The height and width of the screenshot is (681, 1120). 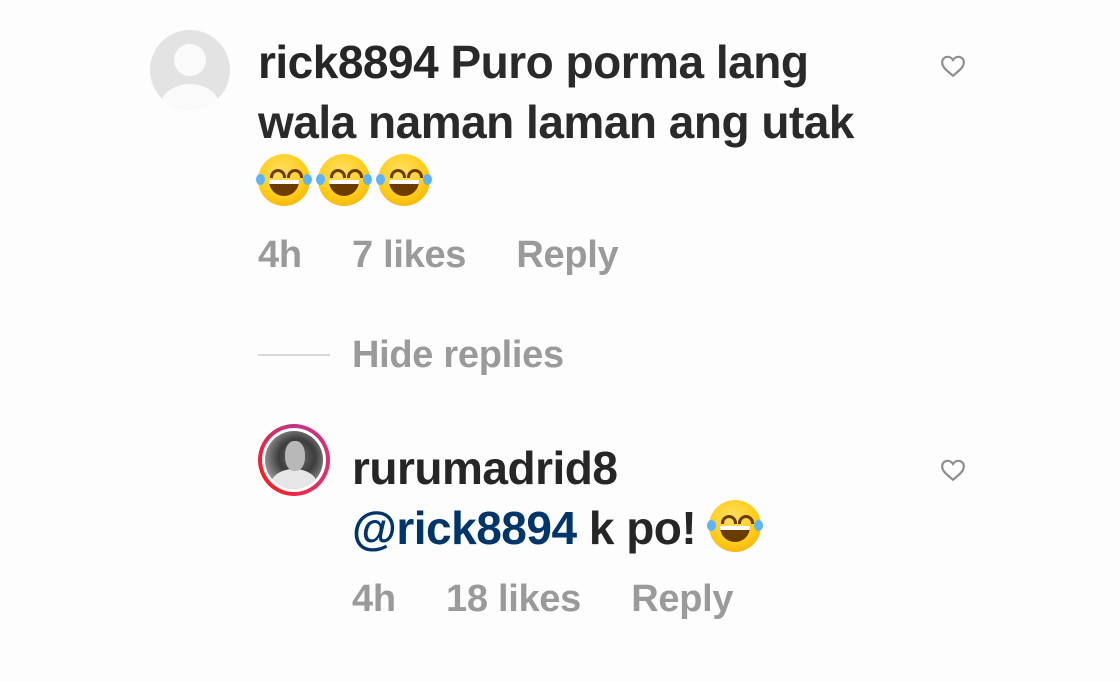 I want to click on reply-meta: 4h 18 likes Reply, so click(x=562, y=599).